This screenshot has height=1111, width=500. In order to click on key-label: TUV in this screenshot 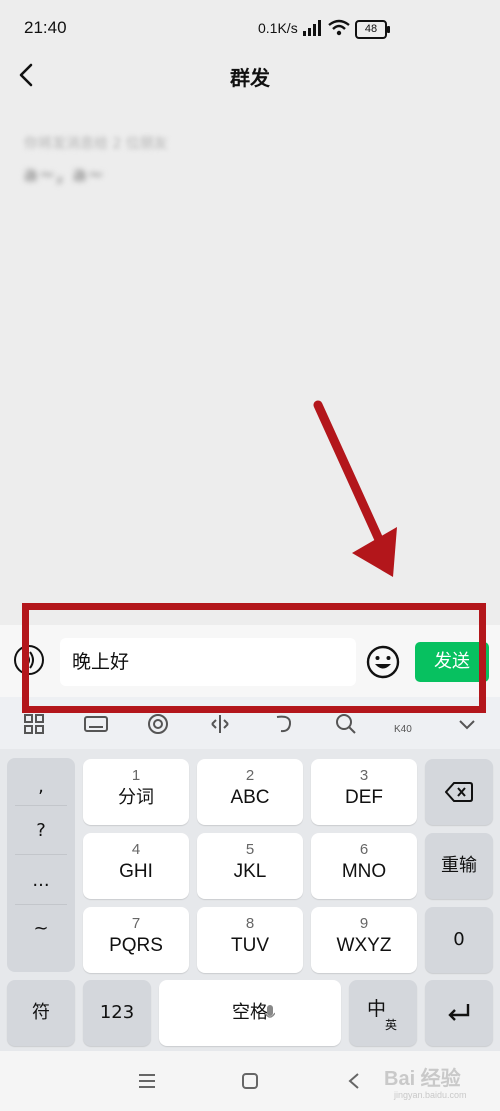, I will do `click(250, 945)`.